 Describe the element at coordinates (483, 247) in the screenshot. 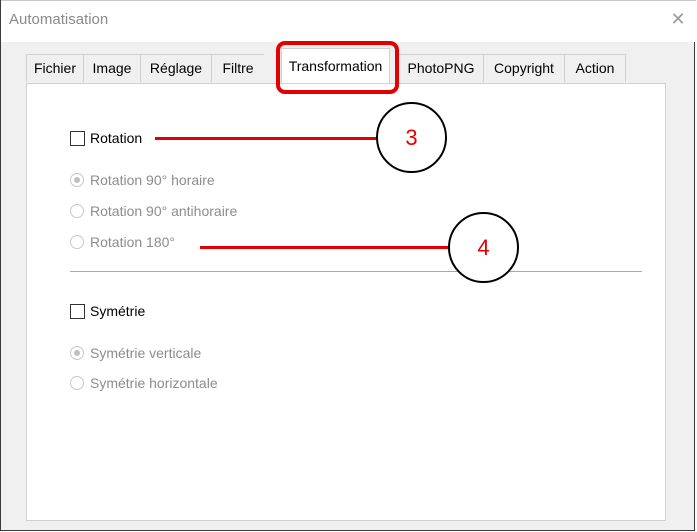

I see `callout-4-badge: 4` at that location.